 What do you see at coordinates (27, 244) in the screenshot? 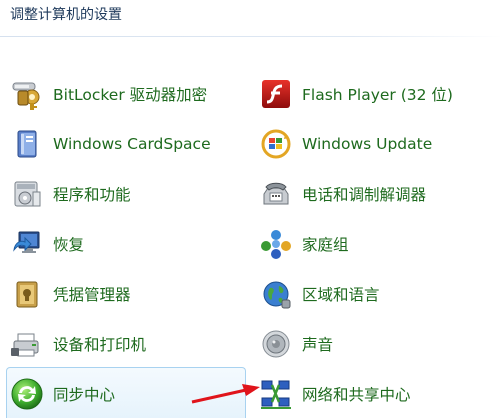
I see `recovery-icon` at bounding box center [27, 244].